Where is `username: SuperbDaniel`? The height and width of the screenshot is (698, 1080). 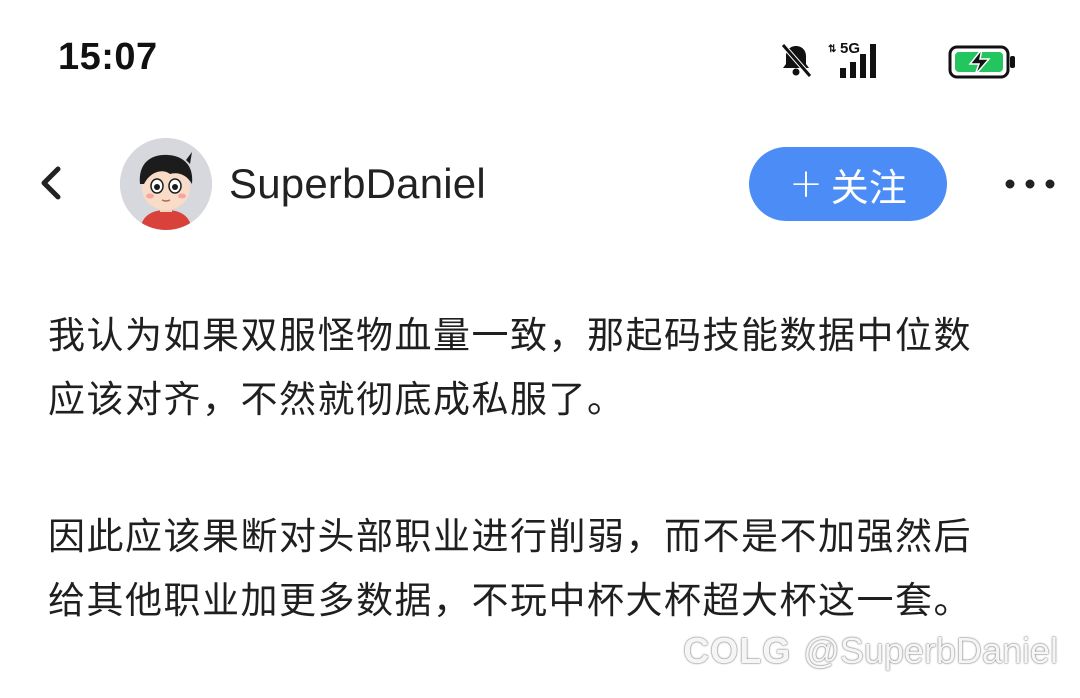 username: SuperbDaniel is located at coordinates (357, 184).